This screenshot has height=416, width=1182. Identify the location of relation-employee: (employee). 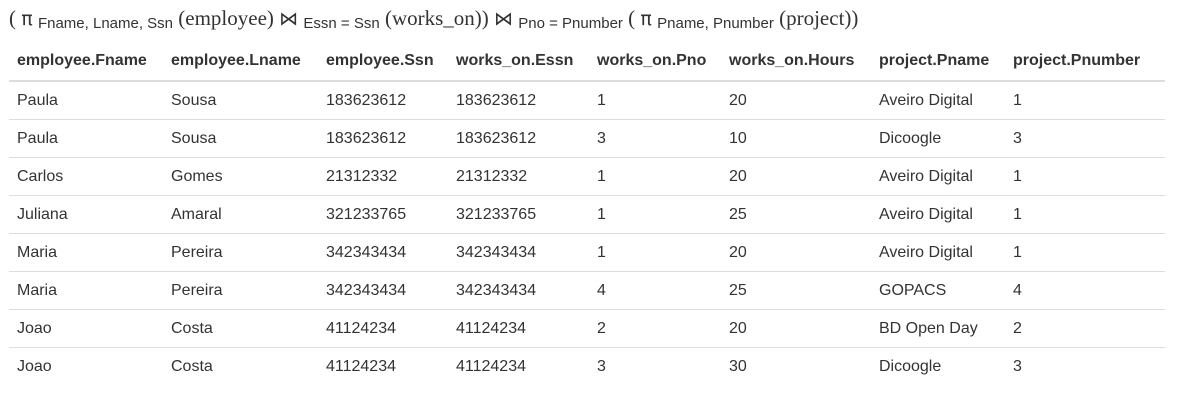
(226, 18).